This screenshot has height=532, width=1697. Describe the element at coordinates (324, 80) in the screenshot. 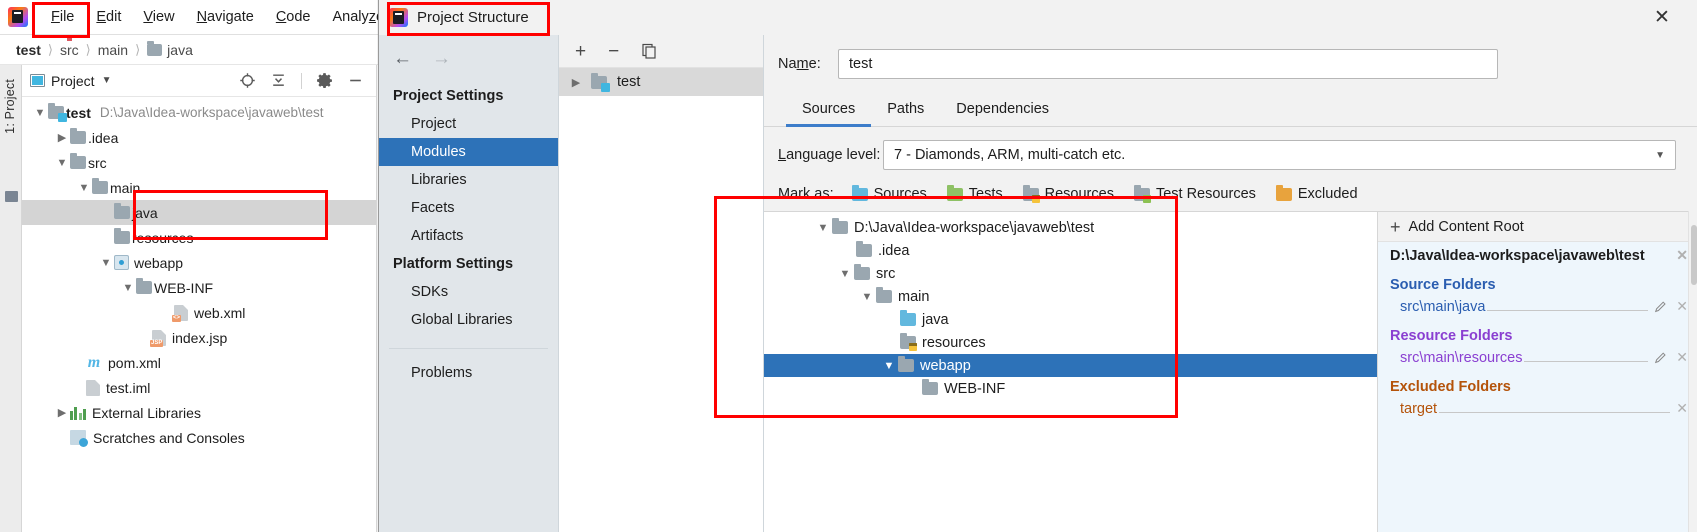

I see `gear-icon` at that location.